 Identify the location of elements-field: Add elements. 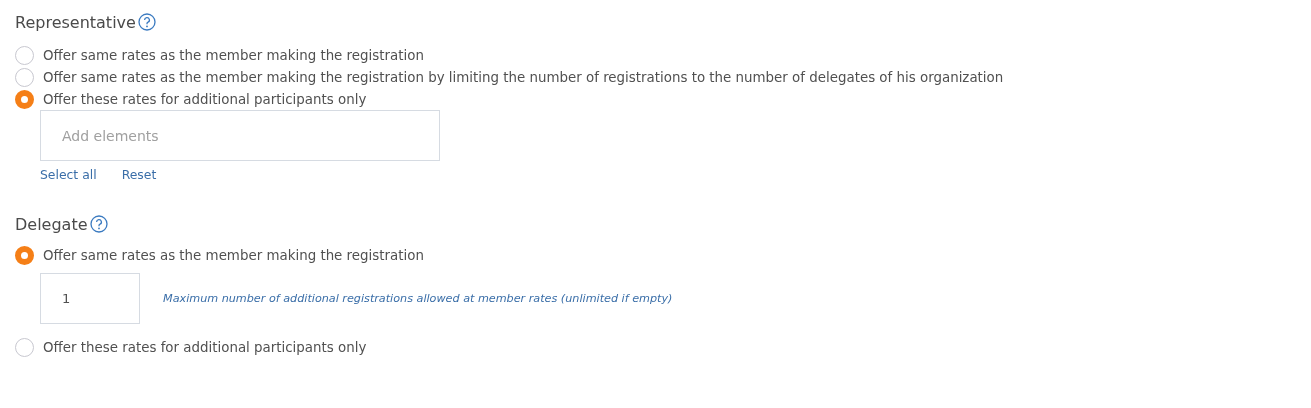
(240, 135).